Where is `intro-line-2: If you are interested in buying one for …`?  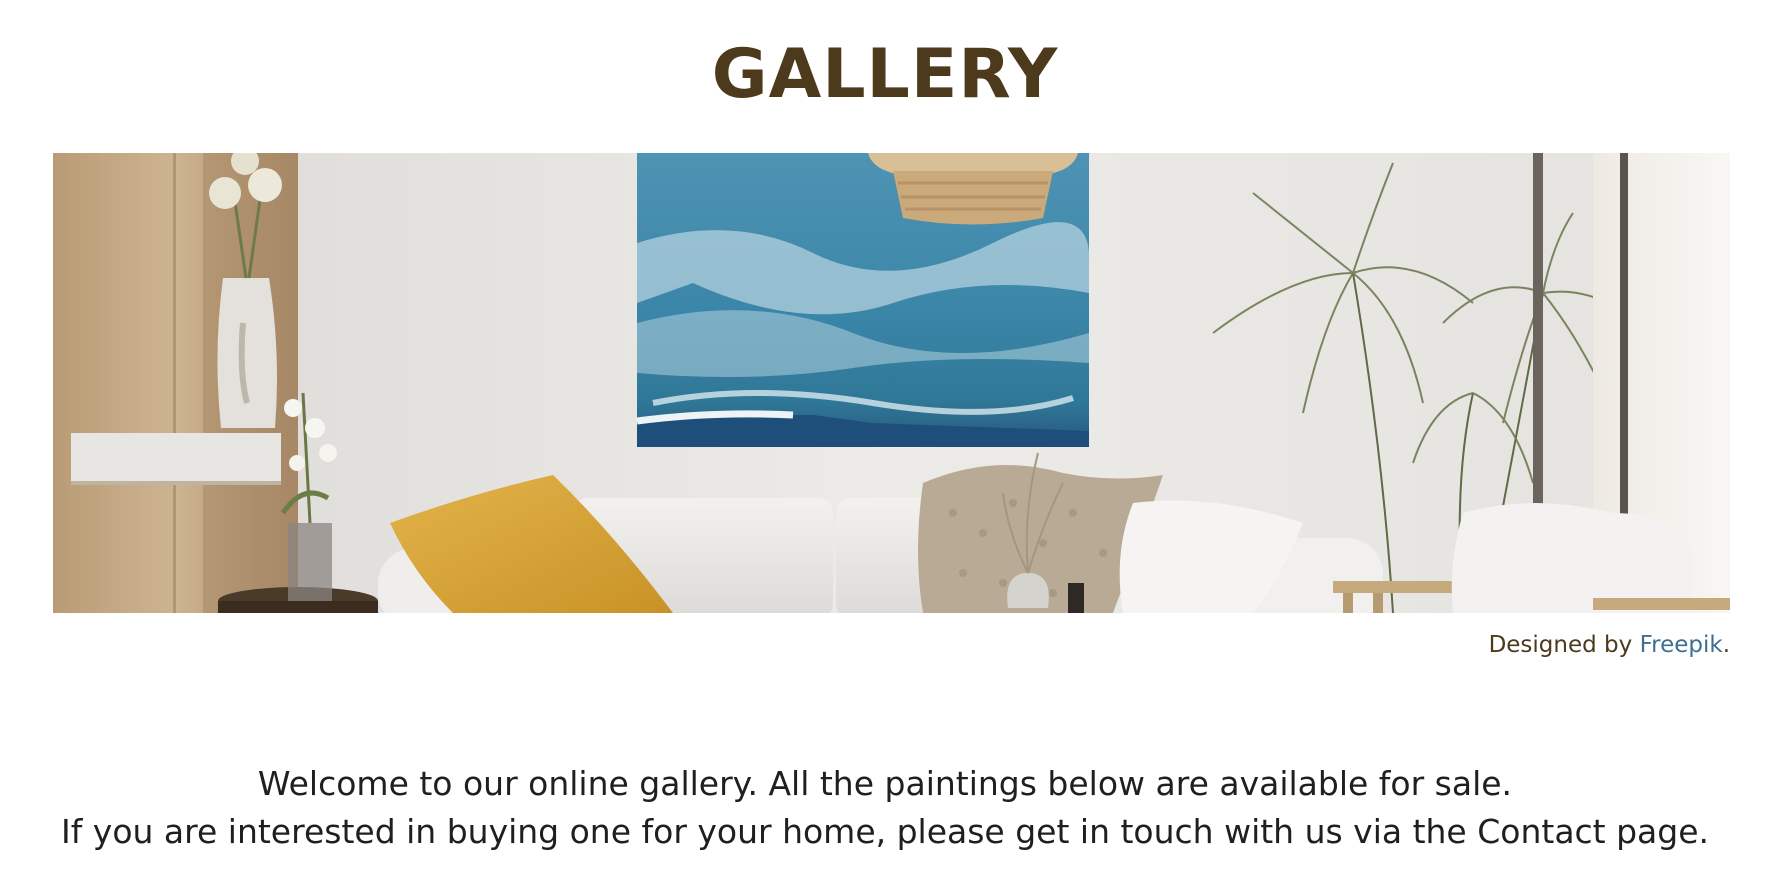 intro-line-2: If you are interested in buying one for … is located at coordinates (885, 831).